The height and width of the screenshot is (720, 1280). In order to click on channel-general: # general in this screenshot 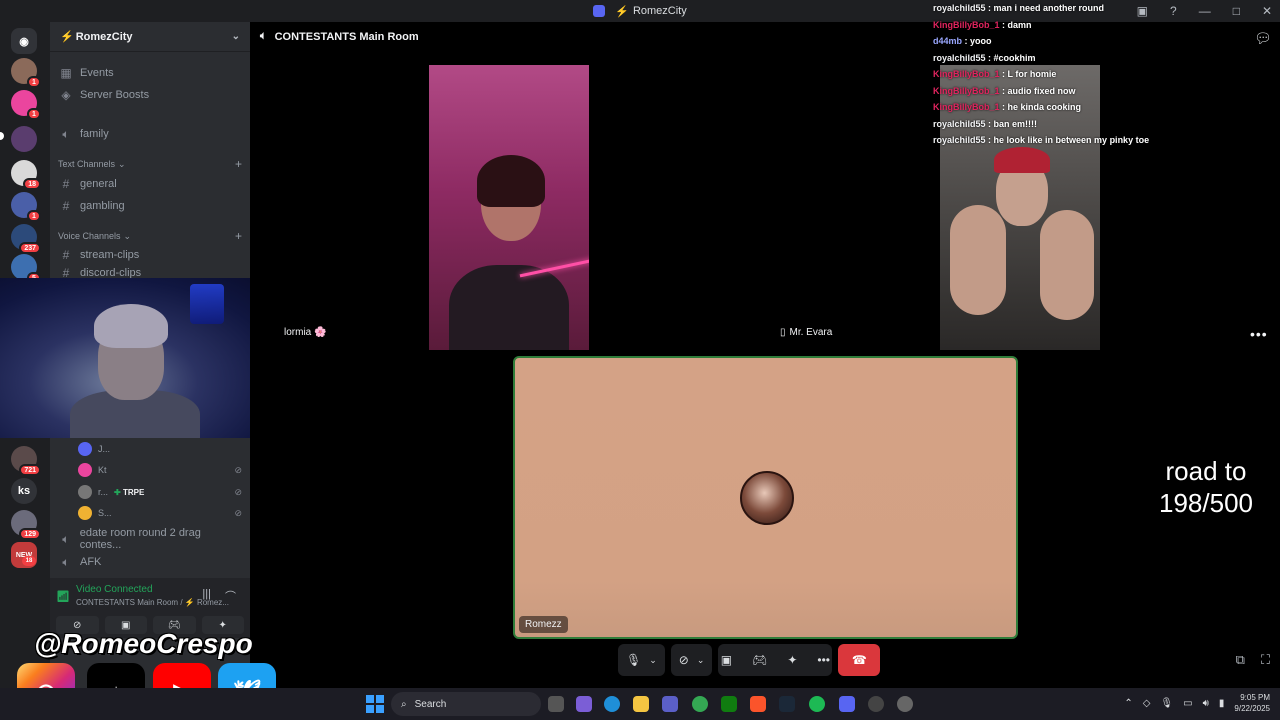, I will do `click(150, 184)`.